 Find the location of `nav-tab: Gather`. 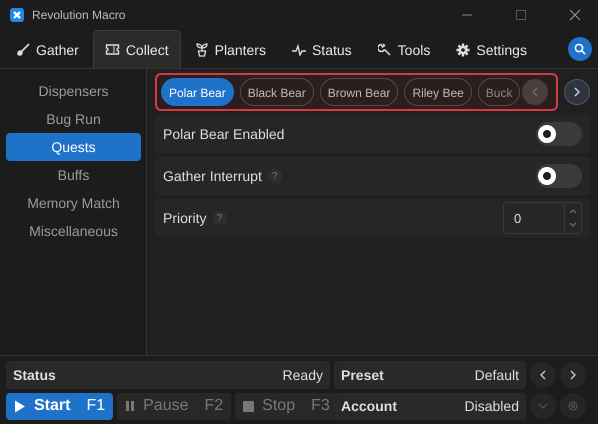

nav-tab: Gather is located at coordinates (47, 49).